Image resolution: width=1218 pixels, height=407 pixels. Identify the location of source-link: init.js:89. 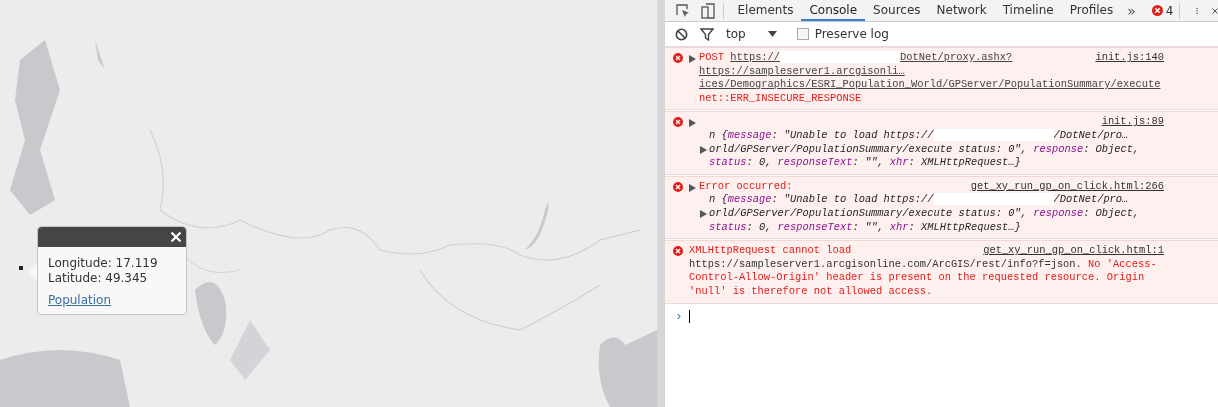
(1128, 122).